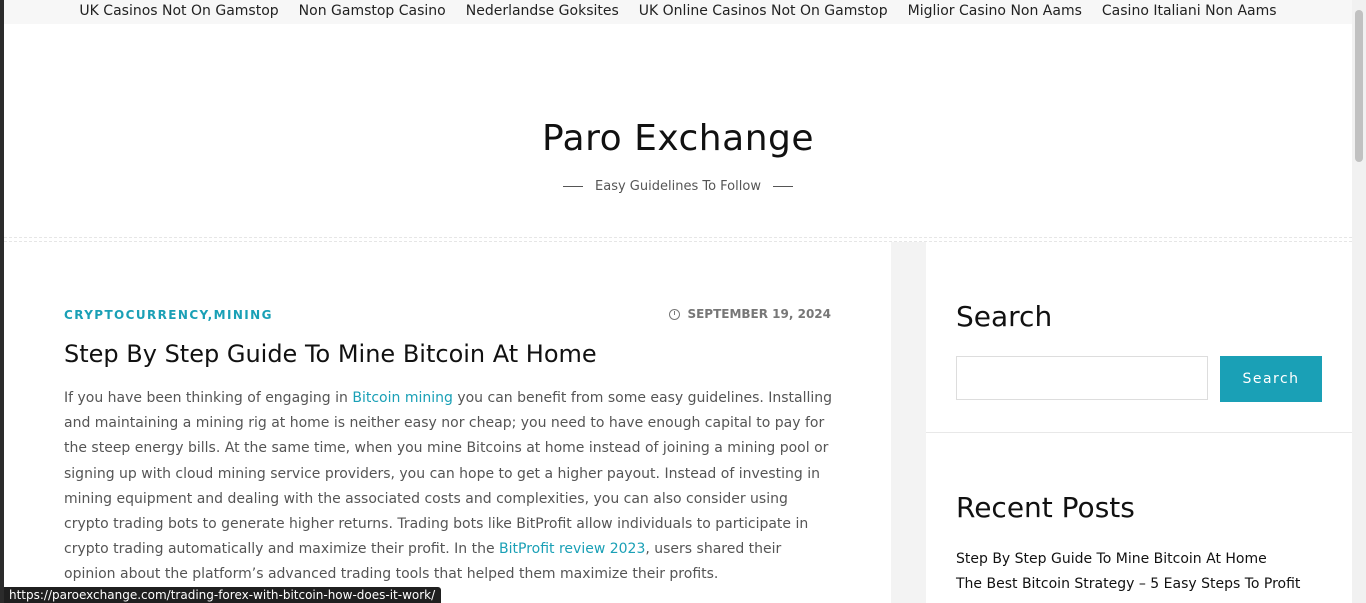  What do you see at coordinates (178, 11) in the screenshot?
I see `nav-link-uk-casinos: UK Casinos Not On Gamstop` at bounding box center [178, 11].